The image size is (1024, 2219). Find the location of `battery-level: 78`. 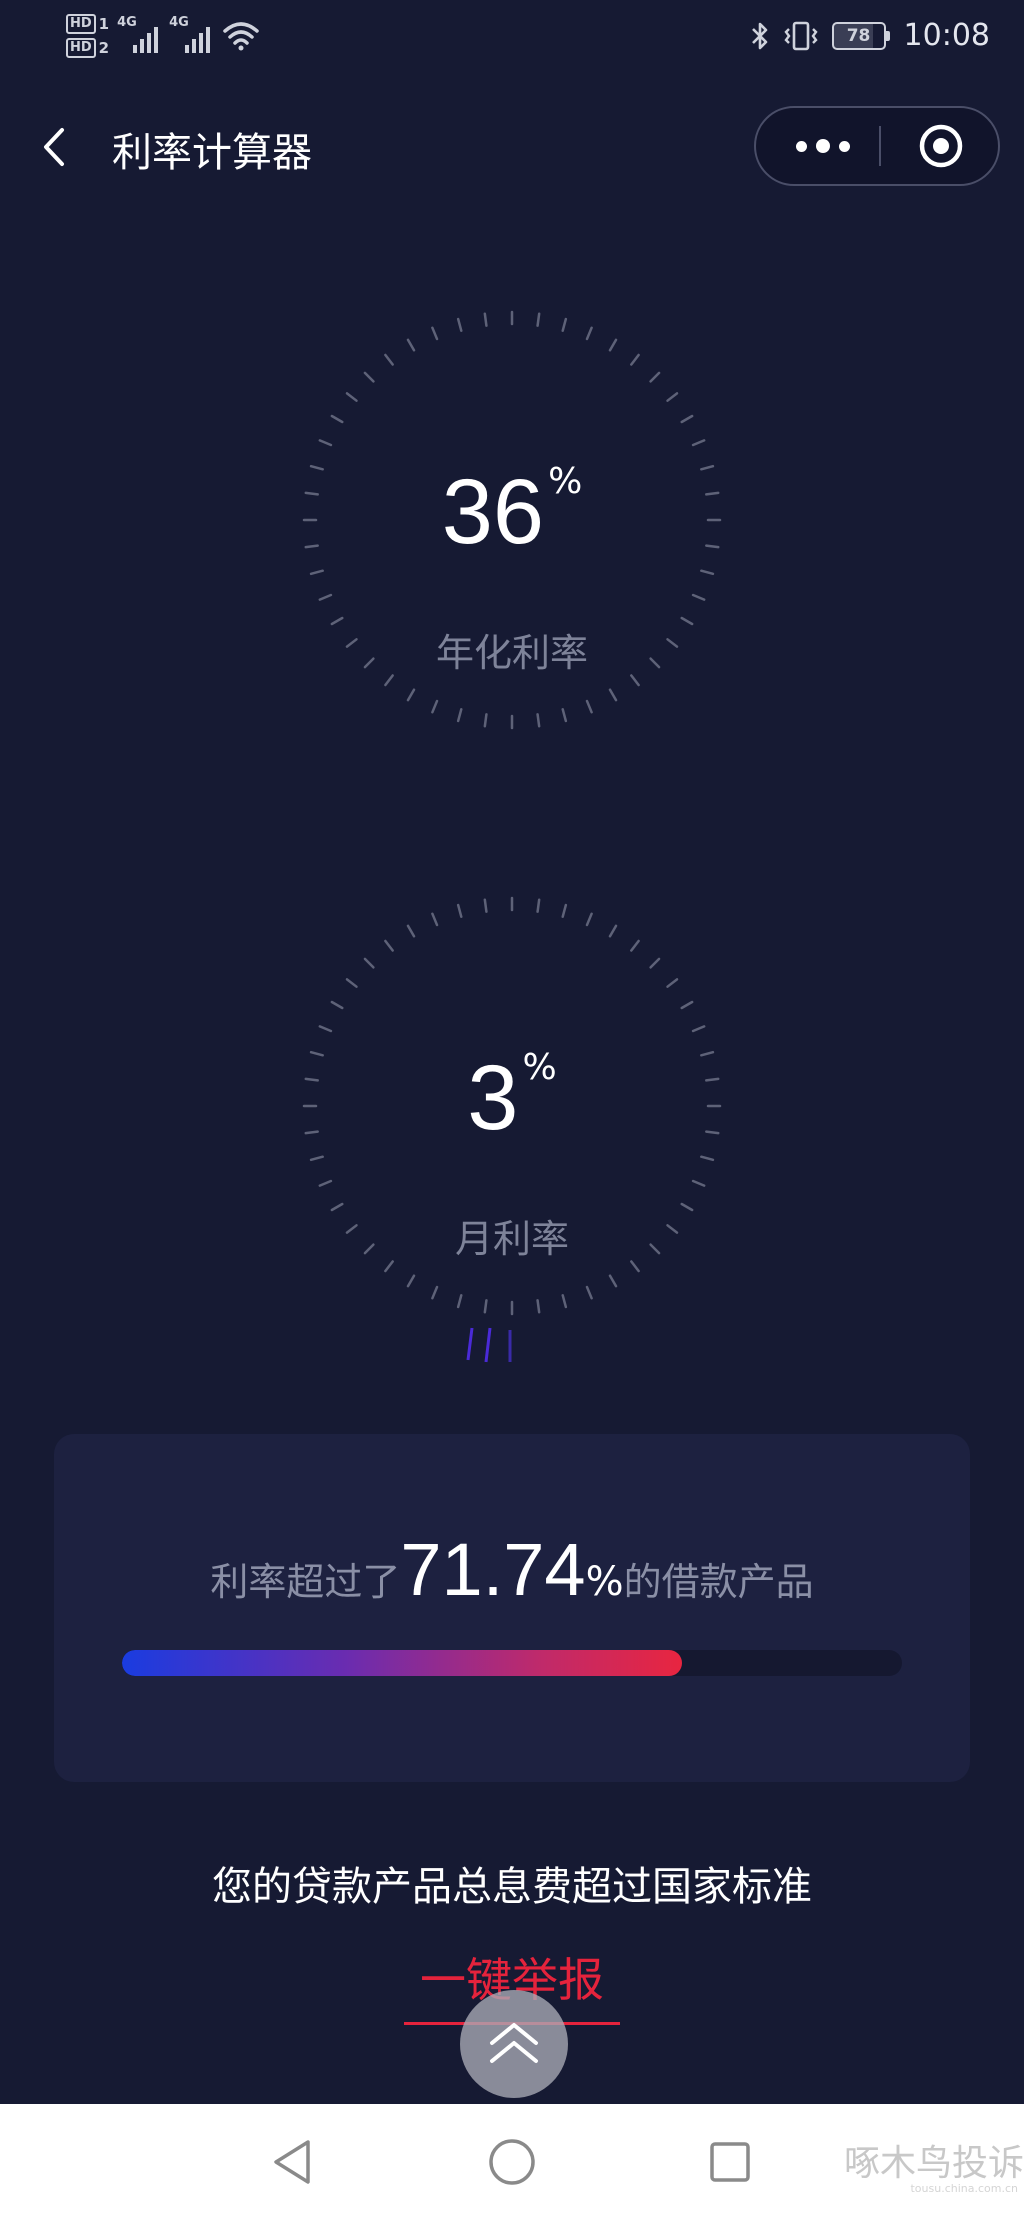

battery-level: 78 is located at coordinates (858, 35).